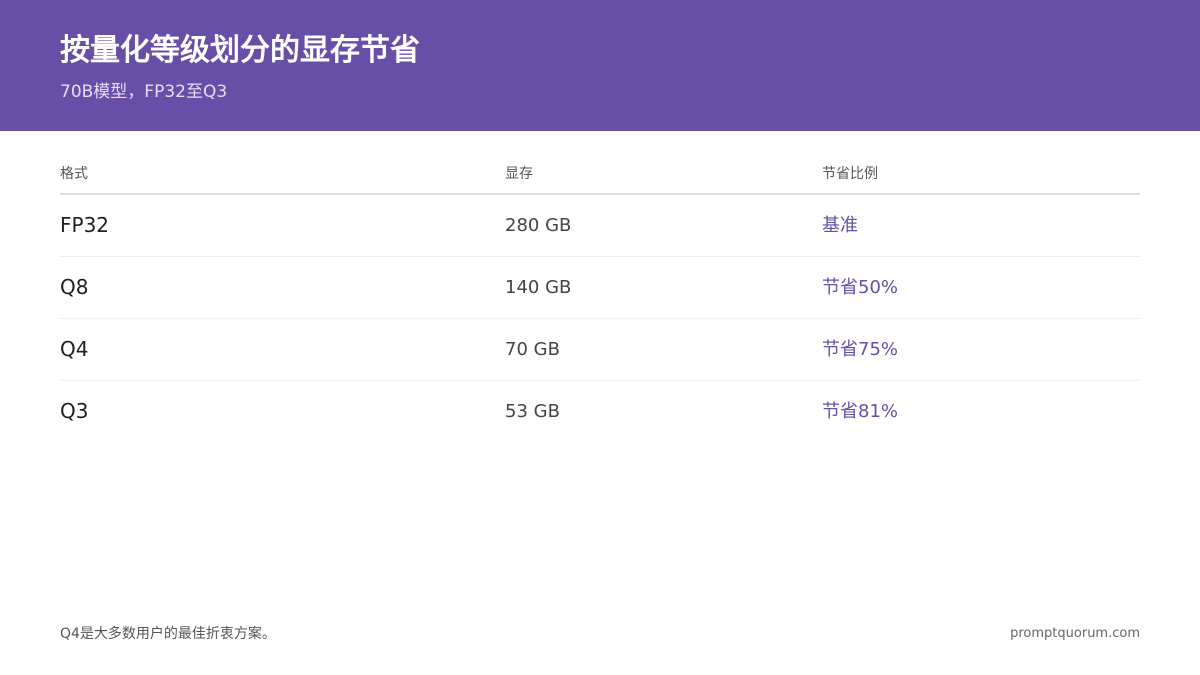  What do you see at coordinates (74, 411) in the screenshot?
I see `format-cell: Q3` at bounding box center [74, 411].